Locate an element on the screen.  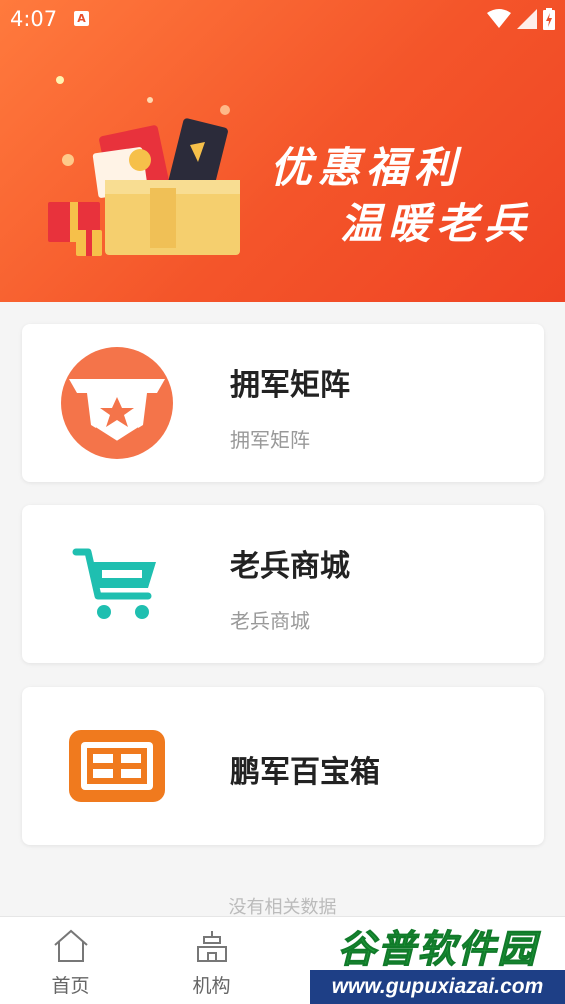
banner-line1: 优惠福利 is located at coordinates (366, 167).